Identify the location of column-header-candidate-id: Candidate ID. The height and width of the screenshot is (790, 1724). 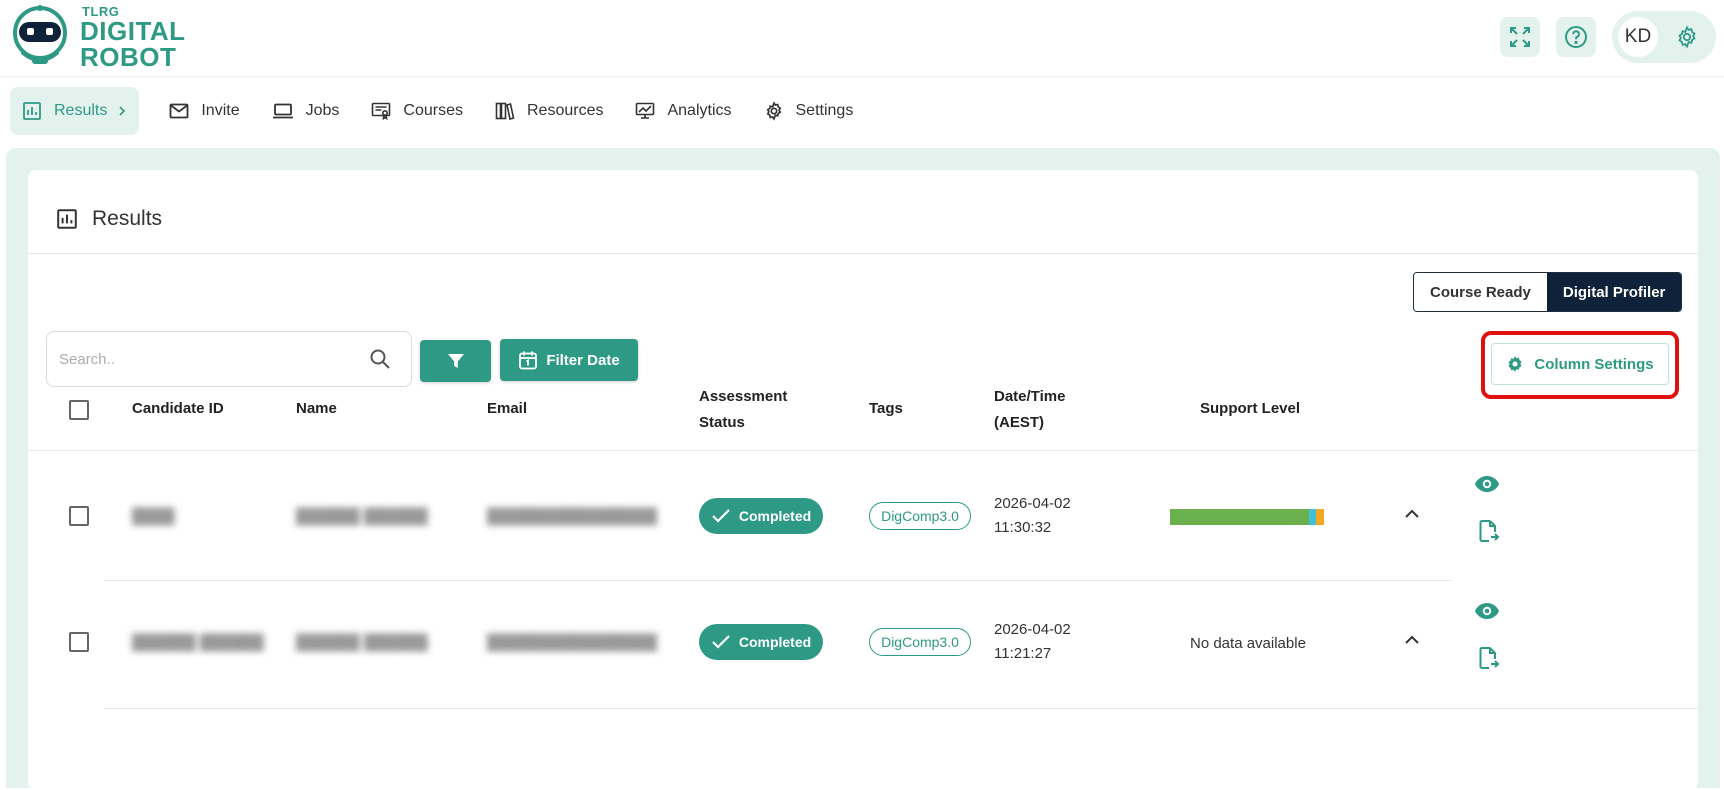
(178, 409).